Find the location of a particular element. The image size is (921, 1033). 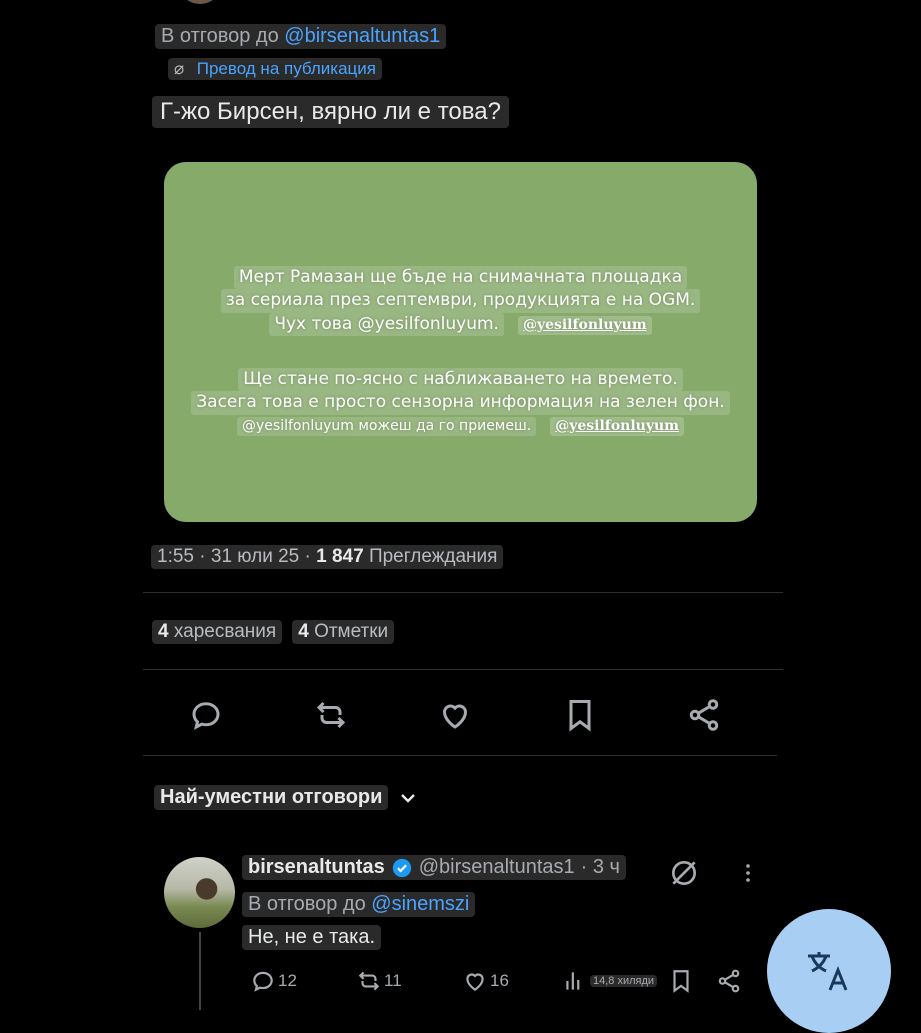

translate-icon: ⌀ is located at coordinates (179, 68).